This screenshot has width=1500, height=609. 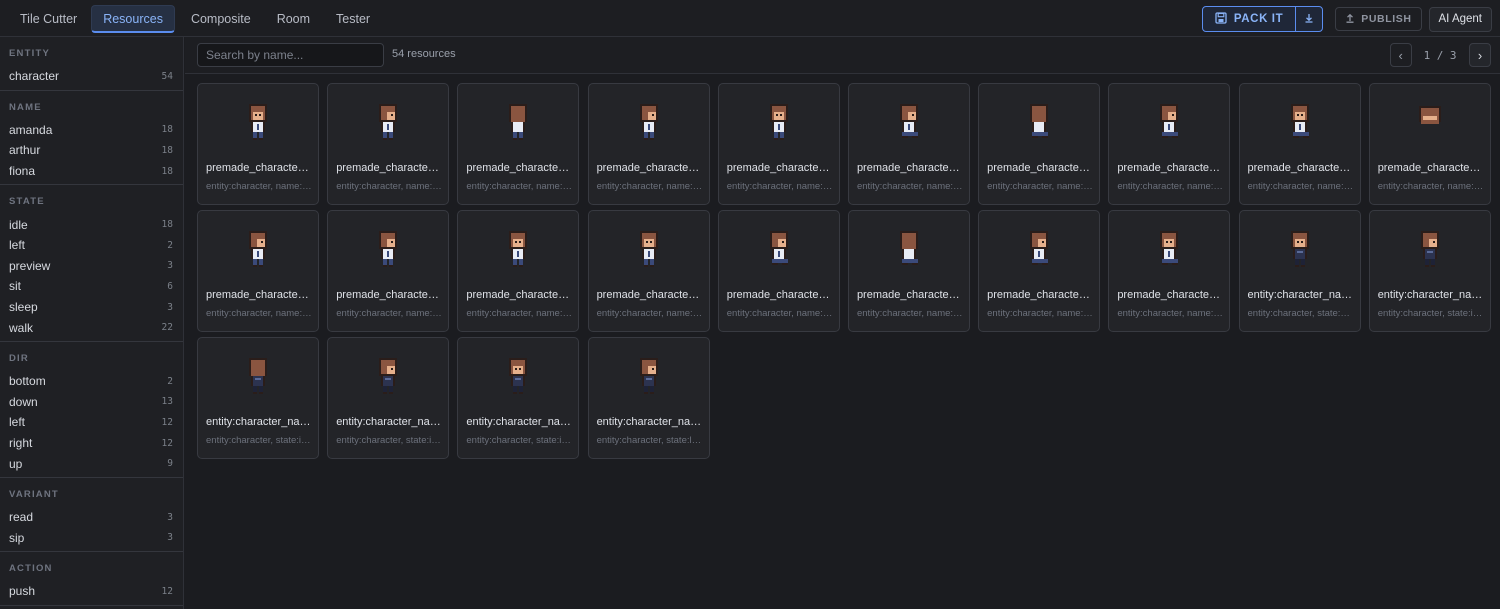 What do you see at coordinates (21, 327) in the screenshot?
I see `facet-item-label: walk` at bounding box center [21, 327].